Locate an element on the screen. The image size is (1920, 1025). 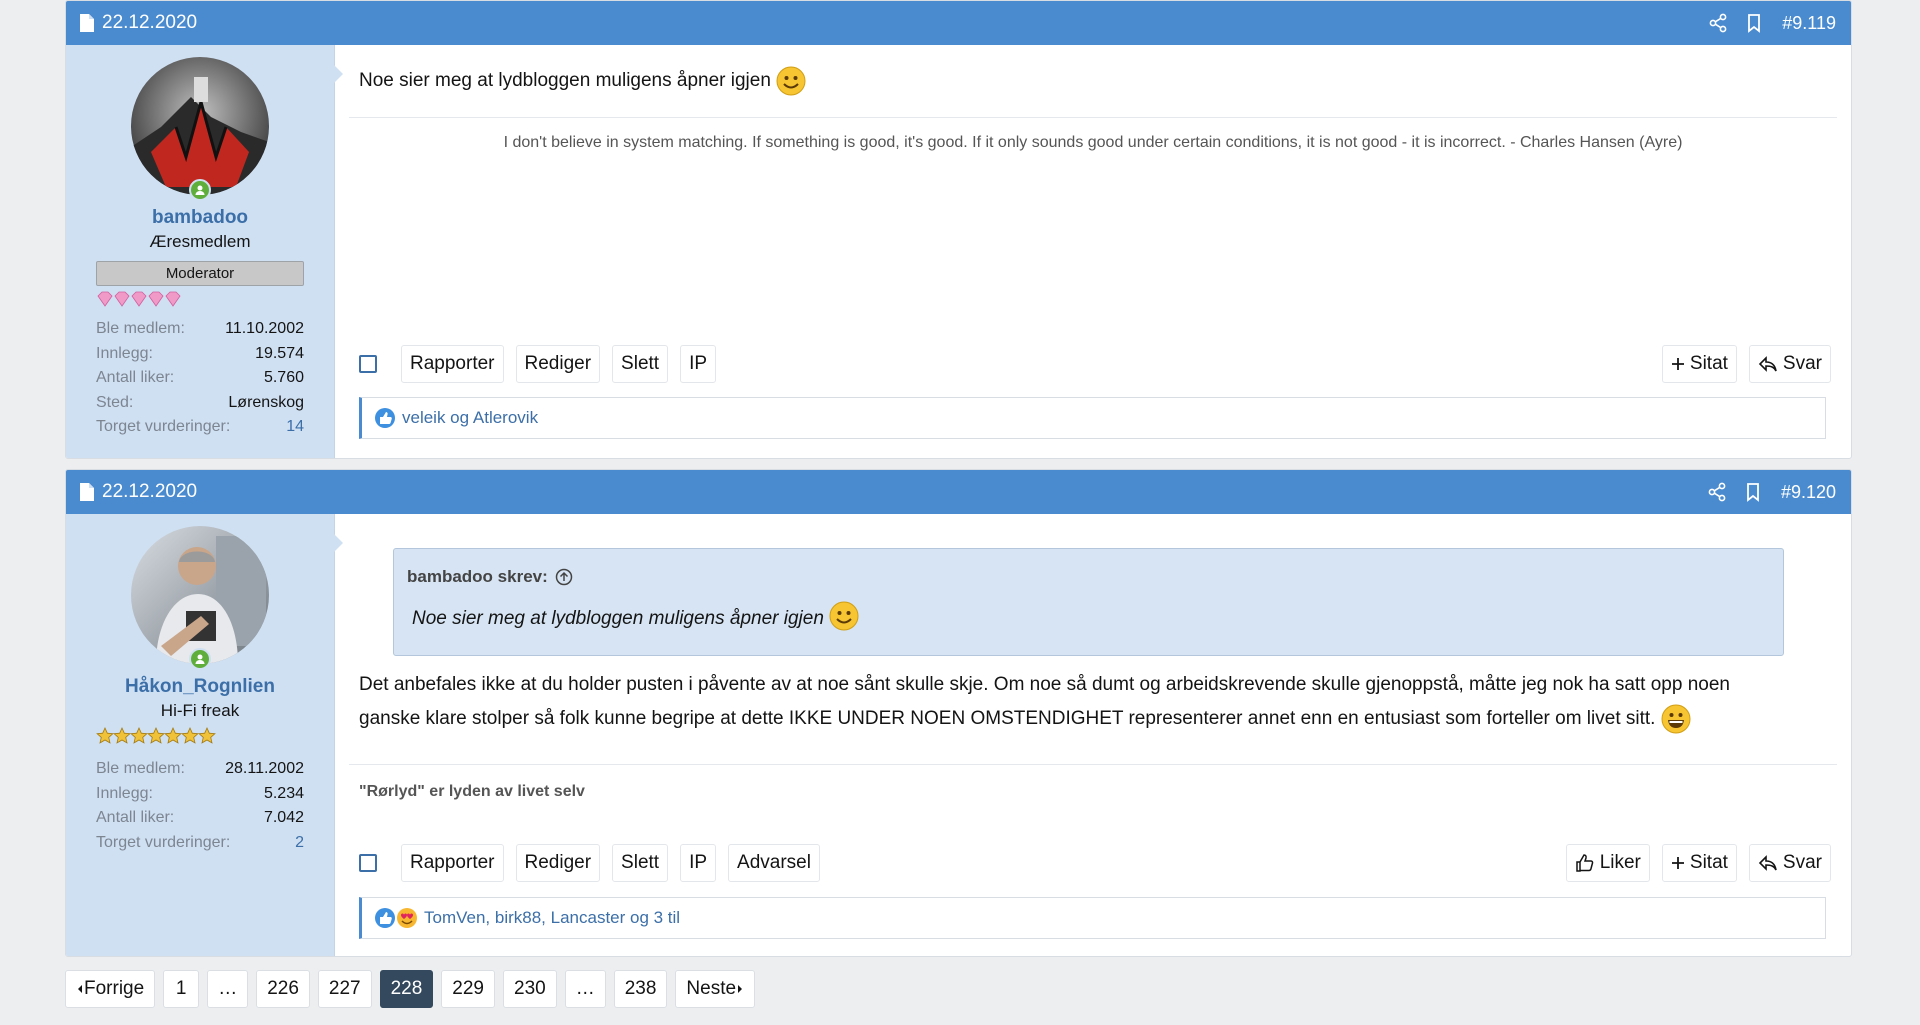
prev-page-button: Forrige is located at coordinates (110, 989).